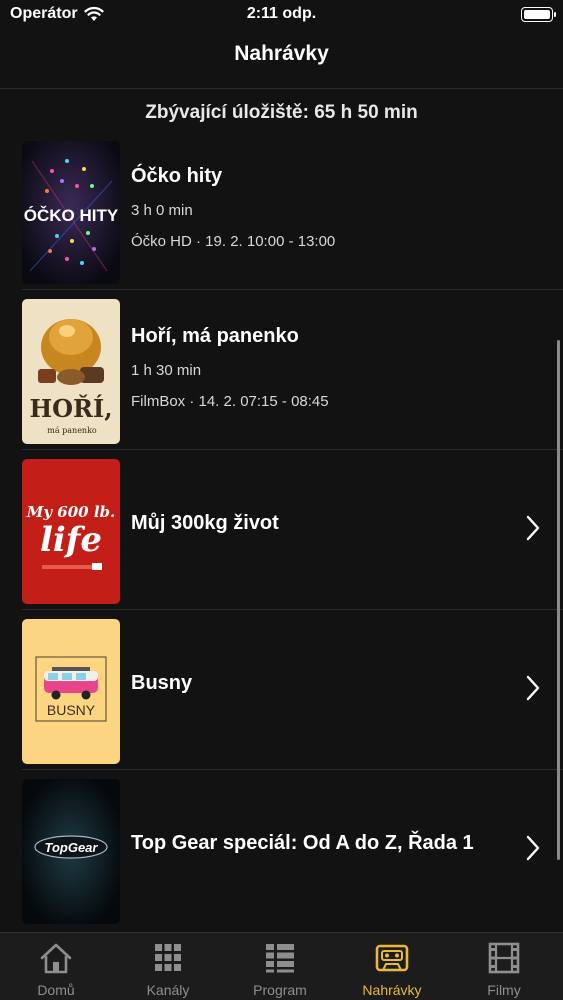  I want to click on clock: 2:11 odp., so click(281, 13).